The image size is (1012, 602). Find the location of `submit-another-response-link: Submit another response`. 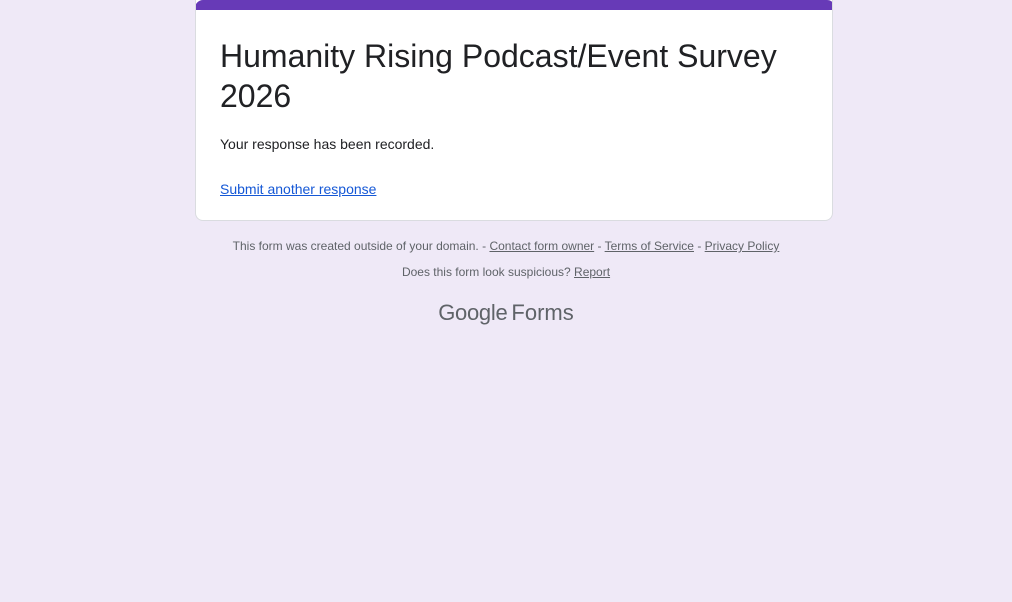

submit-another-response-link: Submit another response is located at coordinates (298, 189).